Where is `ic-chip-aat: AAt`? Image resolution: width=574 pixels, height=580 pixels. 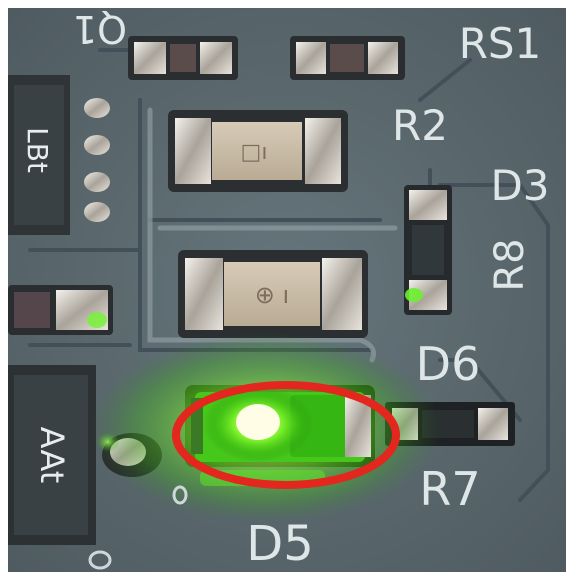 ic-chip-aat: AAt is located at coordinates (52, 455).